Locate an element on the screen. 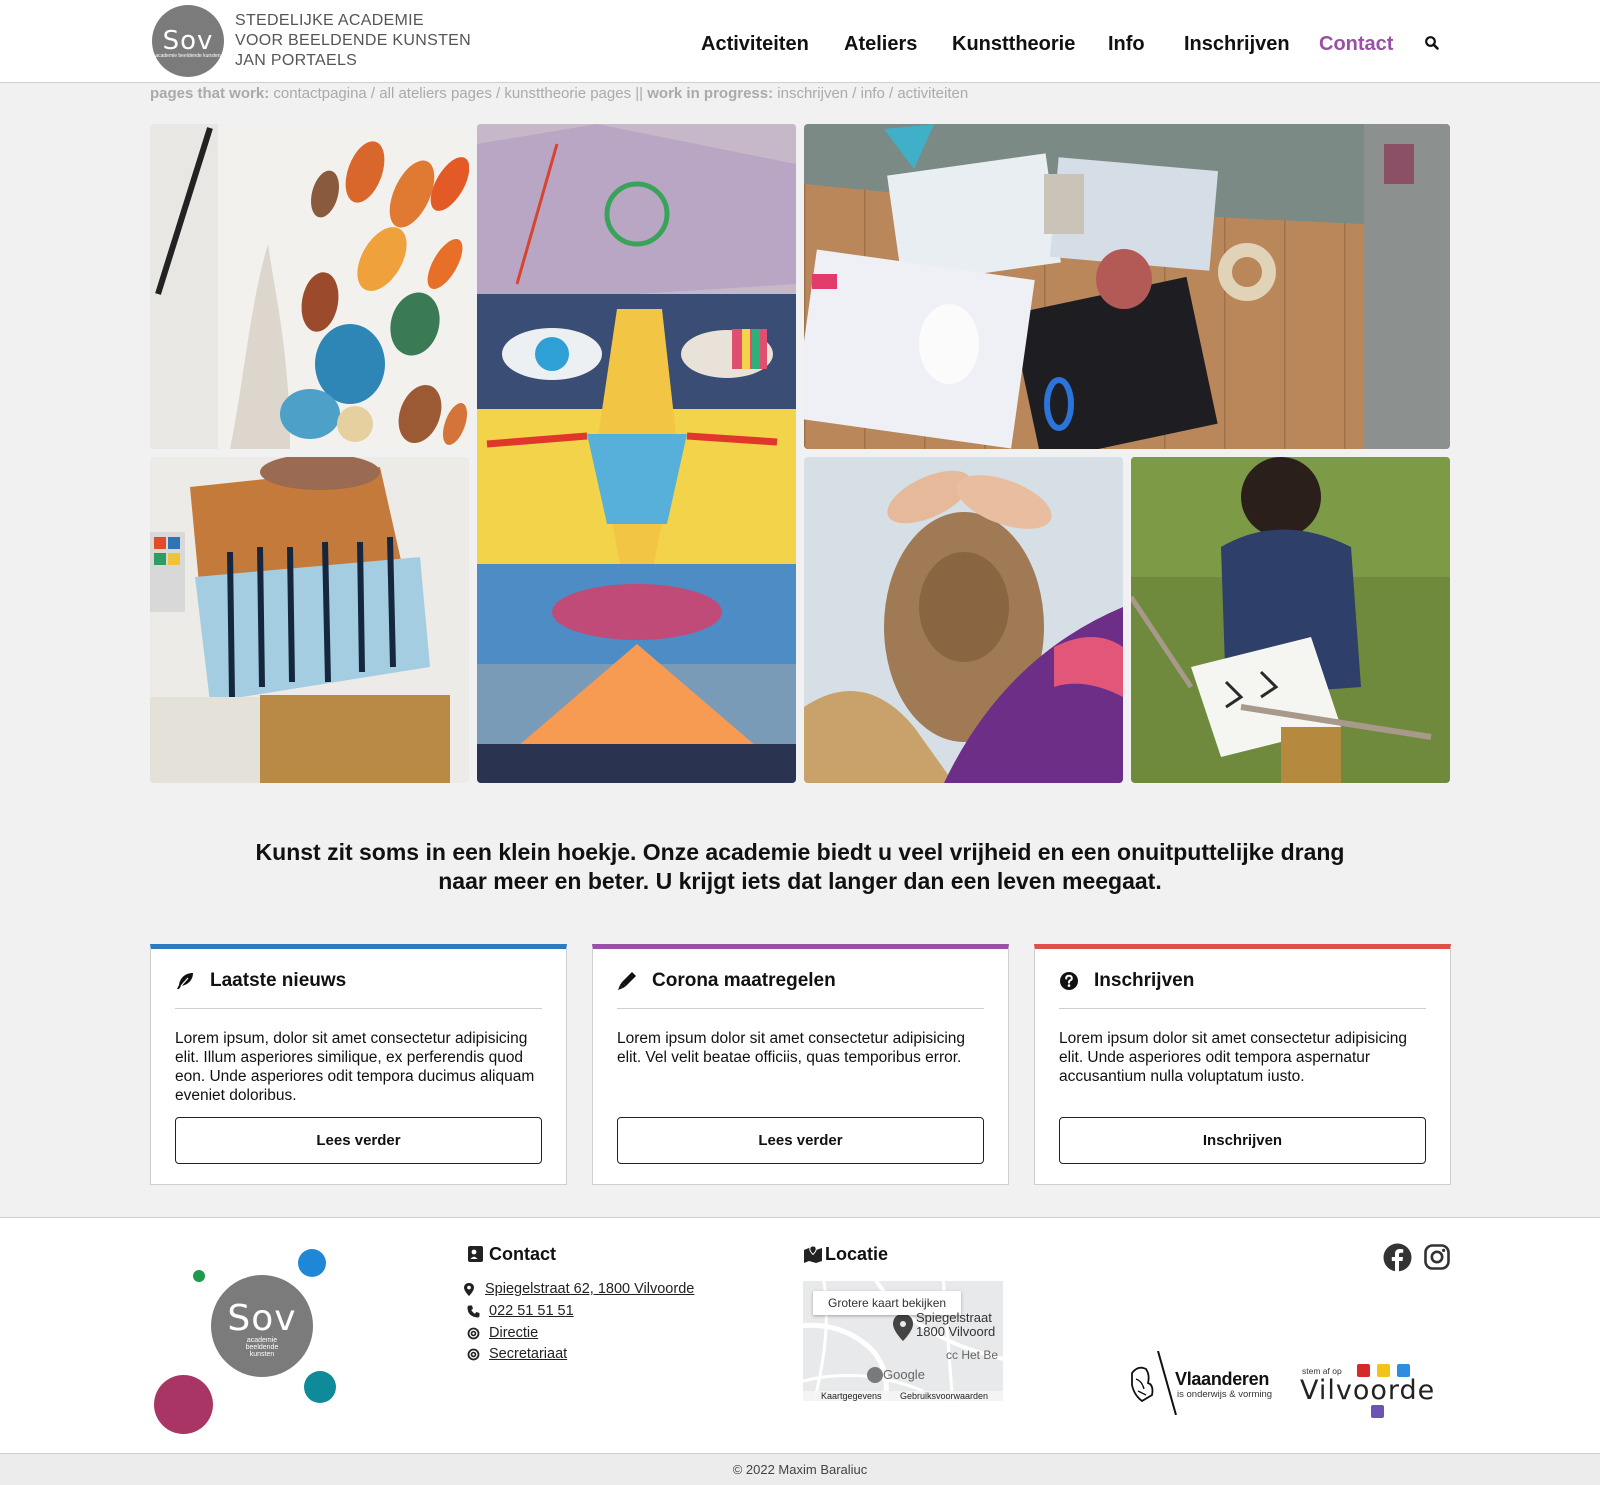 This screenshot has width=1600, height=1485. card-header: Laatste nieuws is located at coordinates (358, 987).